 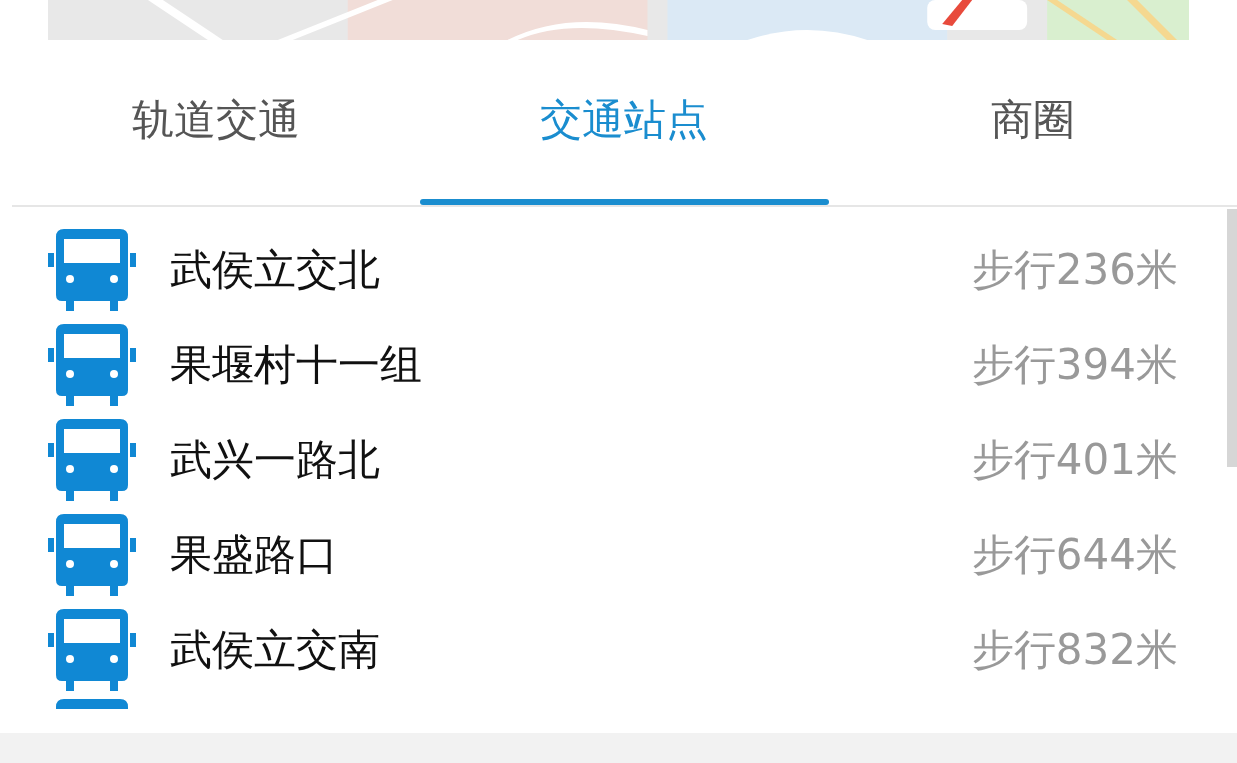 What do you see at coordinates (1232, 338) in the screenshot?
I see `scrollbar` at bounding box center [1232, 338].